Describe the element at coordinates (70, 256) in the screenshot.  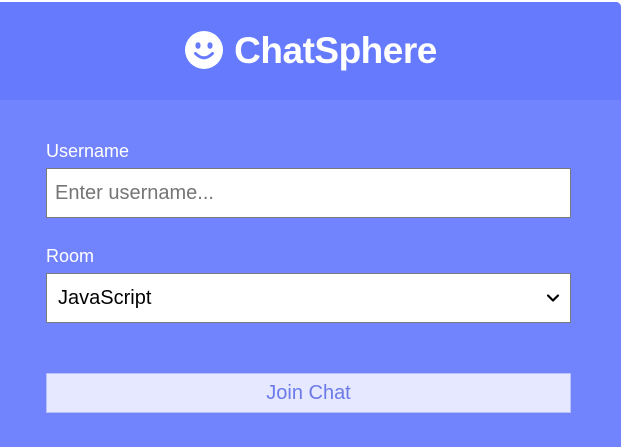
I see `room-label: Room` at that location.